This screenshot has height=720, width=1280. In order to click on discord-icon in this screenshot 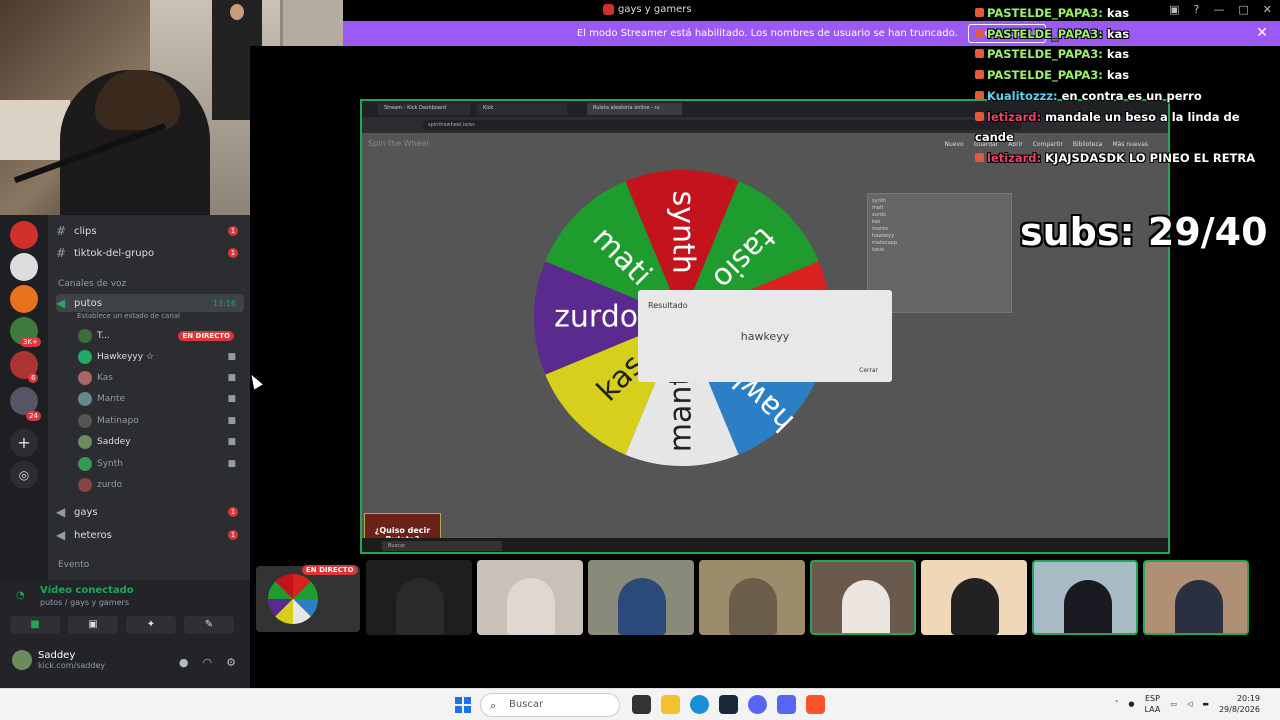, I will do `click(786, 704)`.